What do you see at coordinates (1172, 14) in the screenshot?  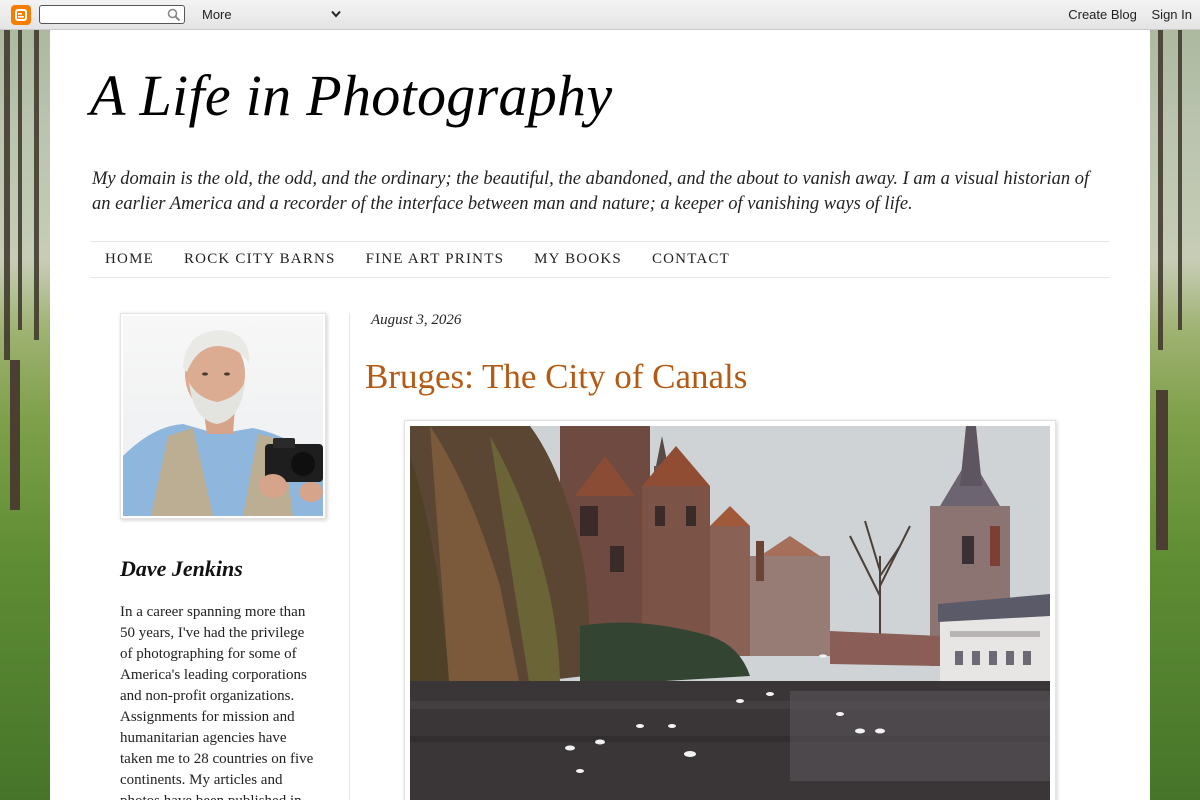 I see `sign-in-link: Sign In` at bounding box center [1172, 14].